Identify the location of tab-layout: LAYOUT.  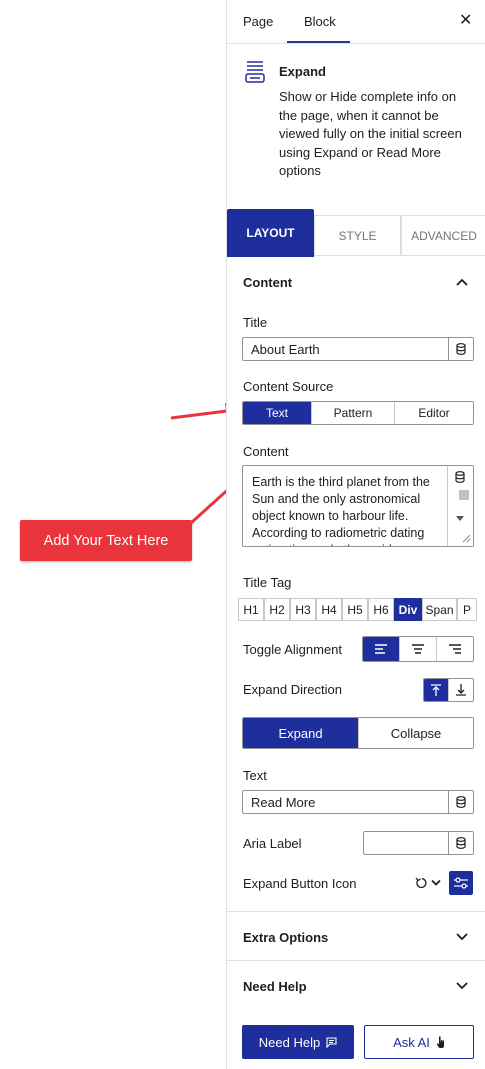
(270, 233).